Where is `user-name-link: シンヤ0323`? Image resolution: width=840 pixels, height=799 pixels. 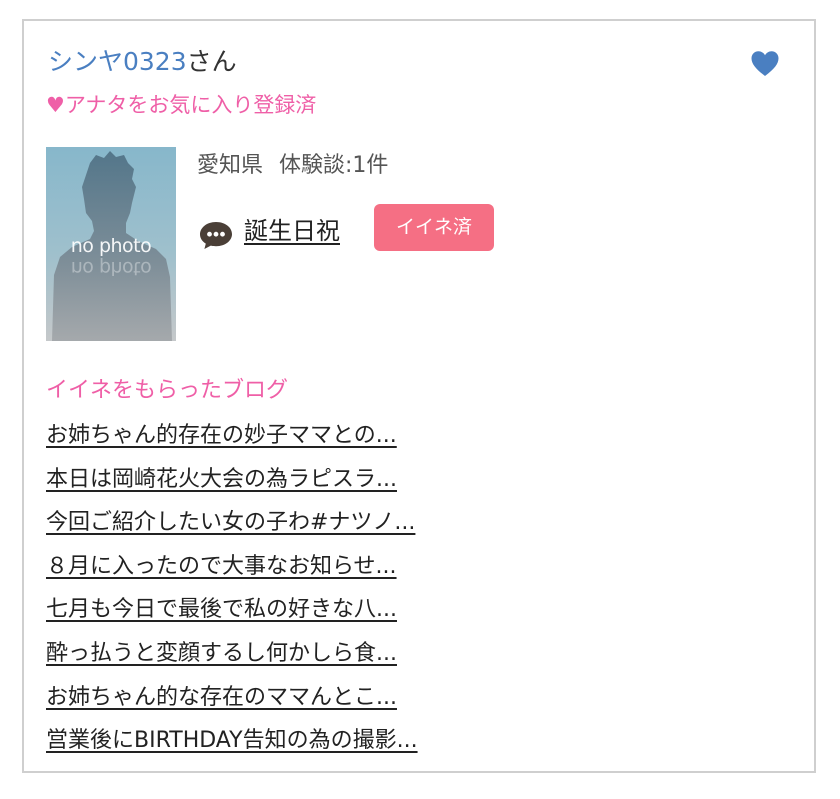
user-name-link: シンヤ0323 is located at coordinates (117, 61).